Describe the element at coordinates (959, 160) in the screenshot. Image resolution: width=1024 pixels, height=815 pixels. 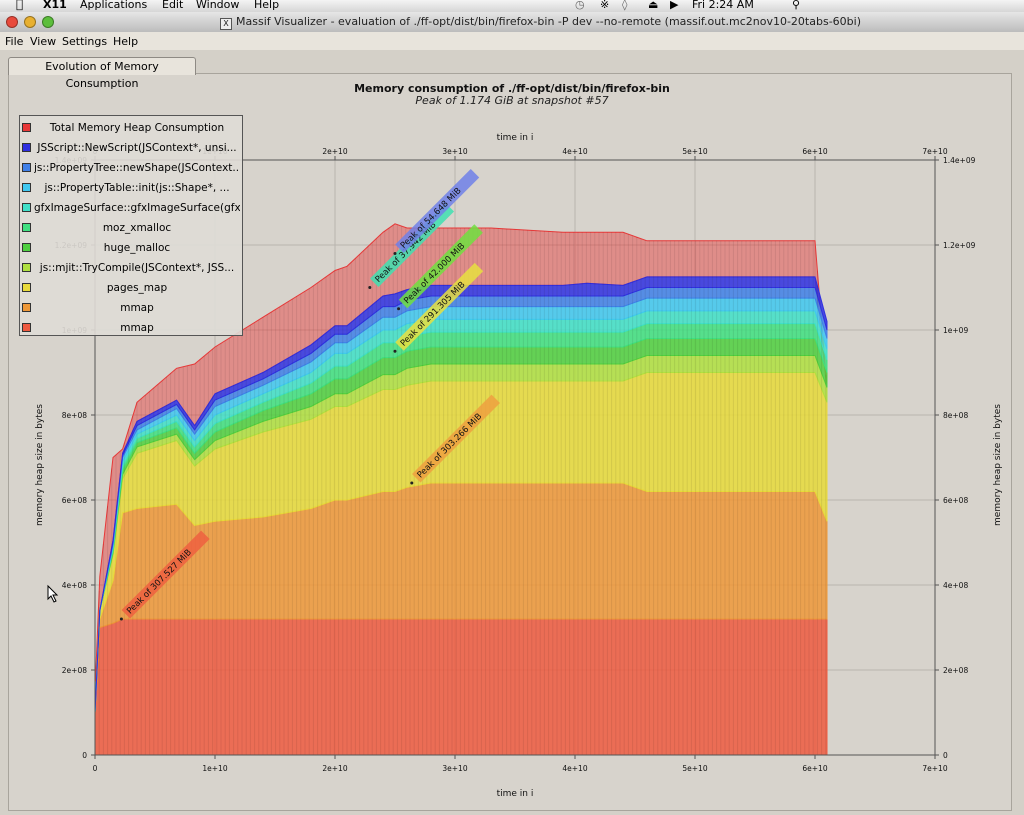
I see `y-tick-label-right: 1.4e+09` at that location.